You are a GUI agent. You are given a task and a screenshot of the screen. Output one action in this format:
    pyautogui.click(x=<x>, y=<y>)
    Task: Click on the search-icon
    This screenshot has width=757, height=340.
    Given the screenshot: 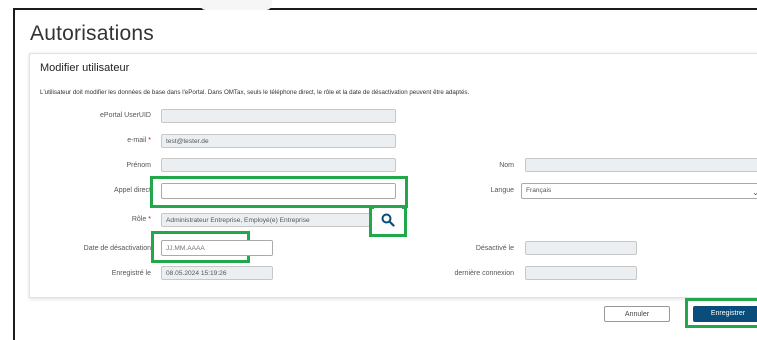 What is the action you would take?
    pyautogui.click(x=388, y=220)
    